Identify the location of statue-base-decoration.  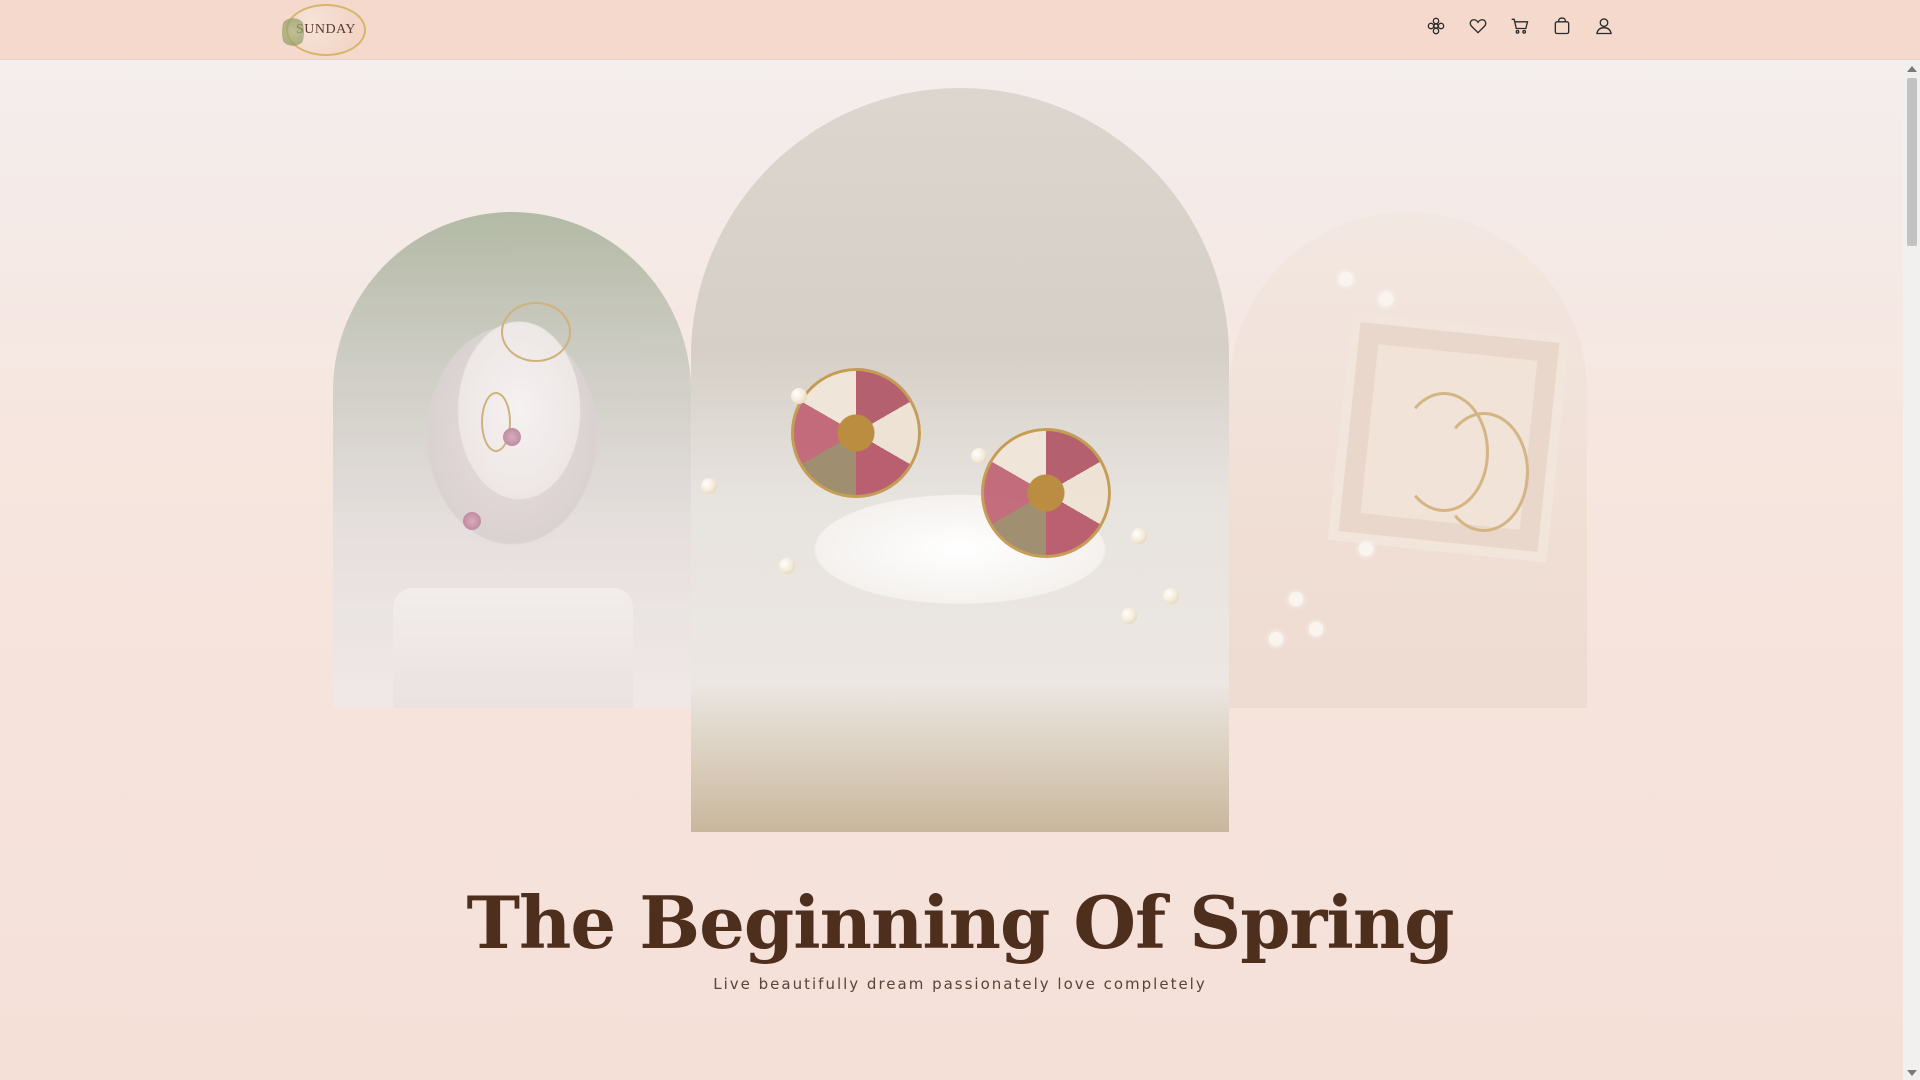
(513, 648).